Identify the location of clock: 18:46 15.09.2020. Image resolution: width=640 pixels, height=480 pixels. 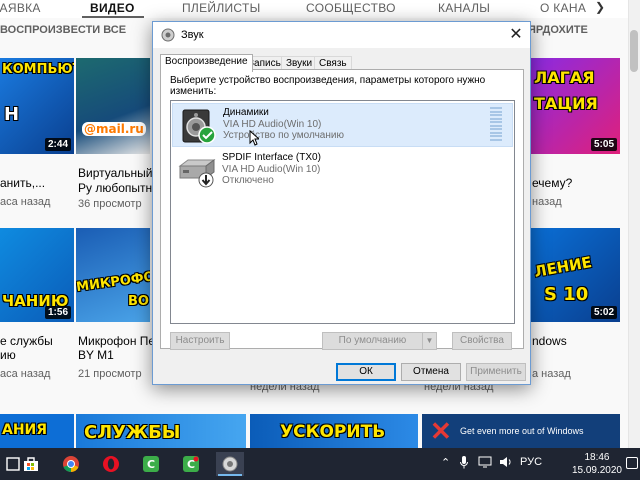
(597, 464).